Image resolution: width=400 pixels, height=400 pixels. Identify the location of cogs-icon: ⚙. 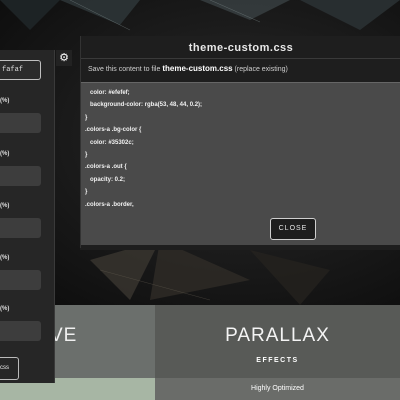
(64, 58).